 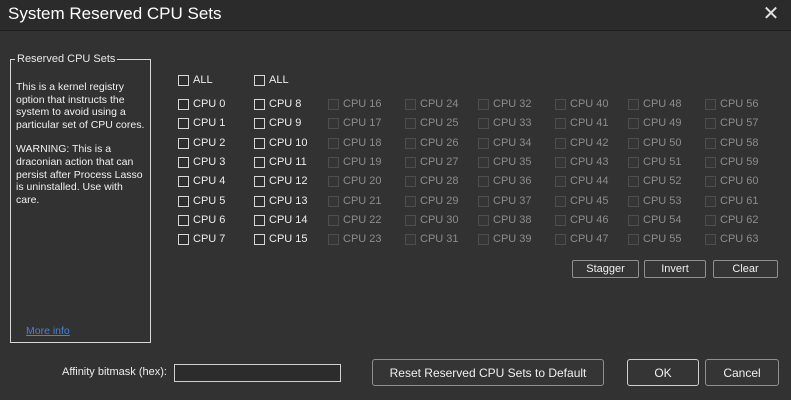 I want to click on clear-button: Clear, so click(x=745, y=269).